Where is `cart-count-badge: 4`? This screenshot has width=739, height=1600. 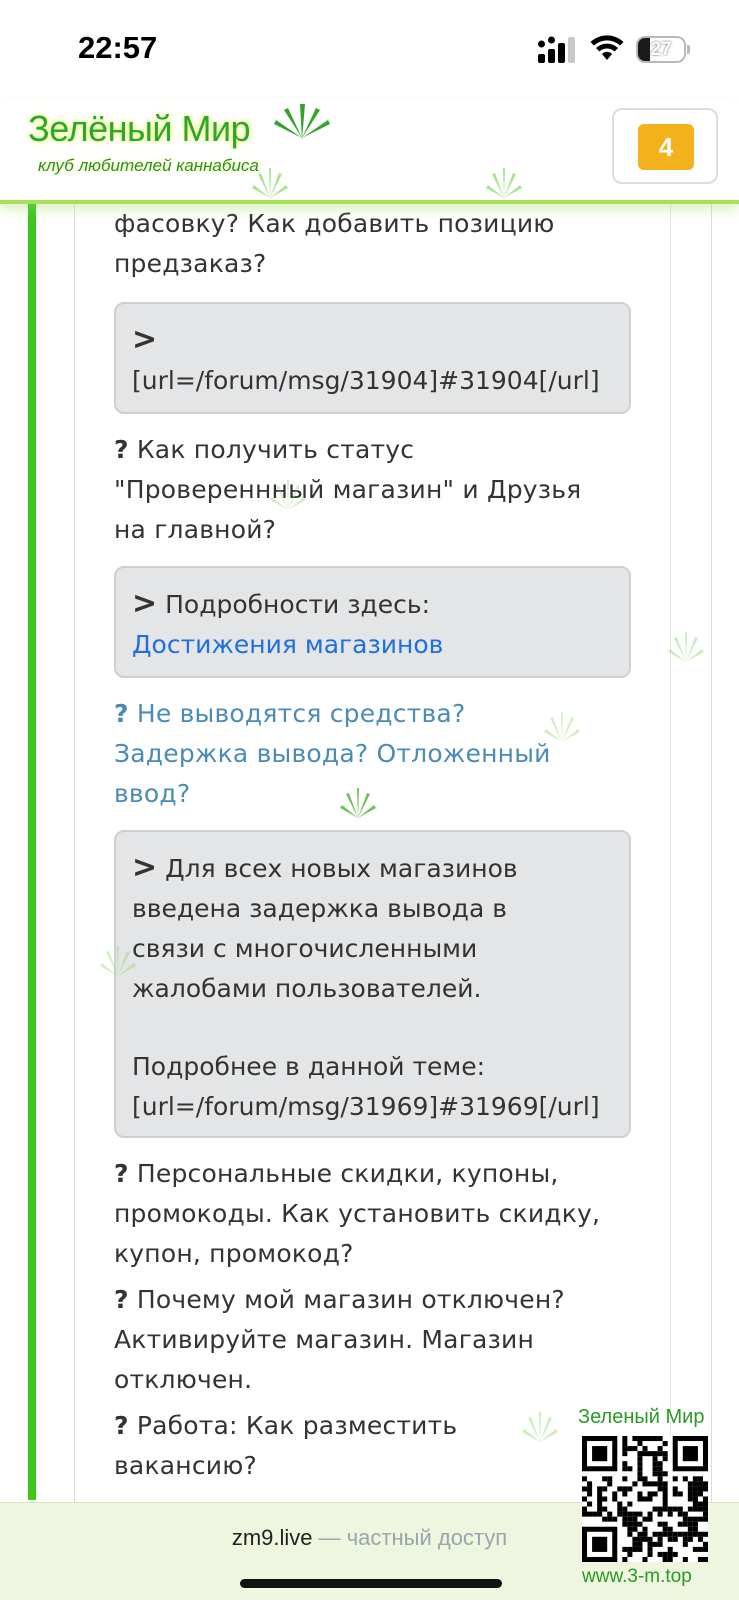
cart-count-badge: 4 is located at coordinates (666, 147).